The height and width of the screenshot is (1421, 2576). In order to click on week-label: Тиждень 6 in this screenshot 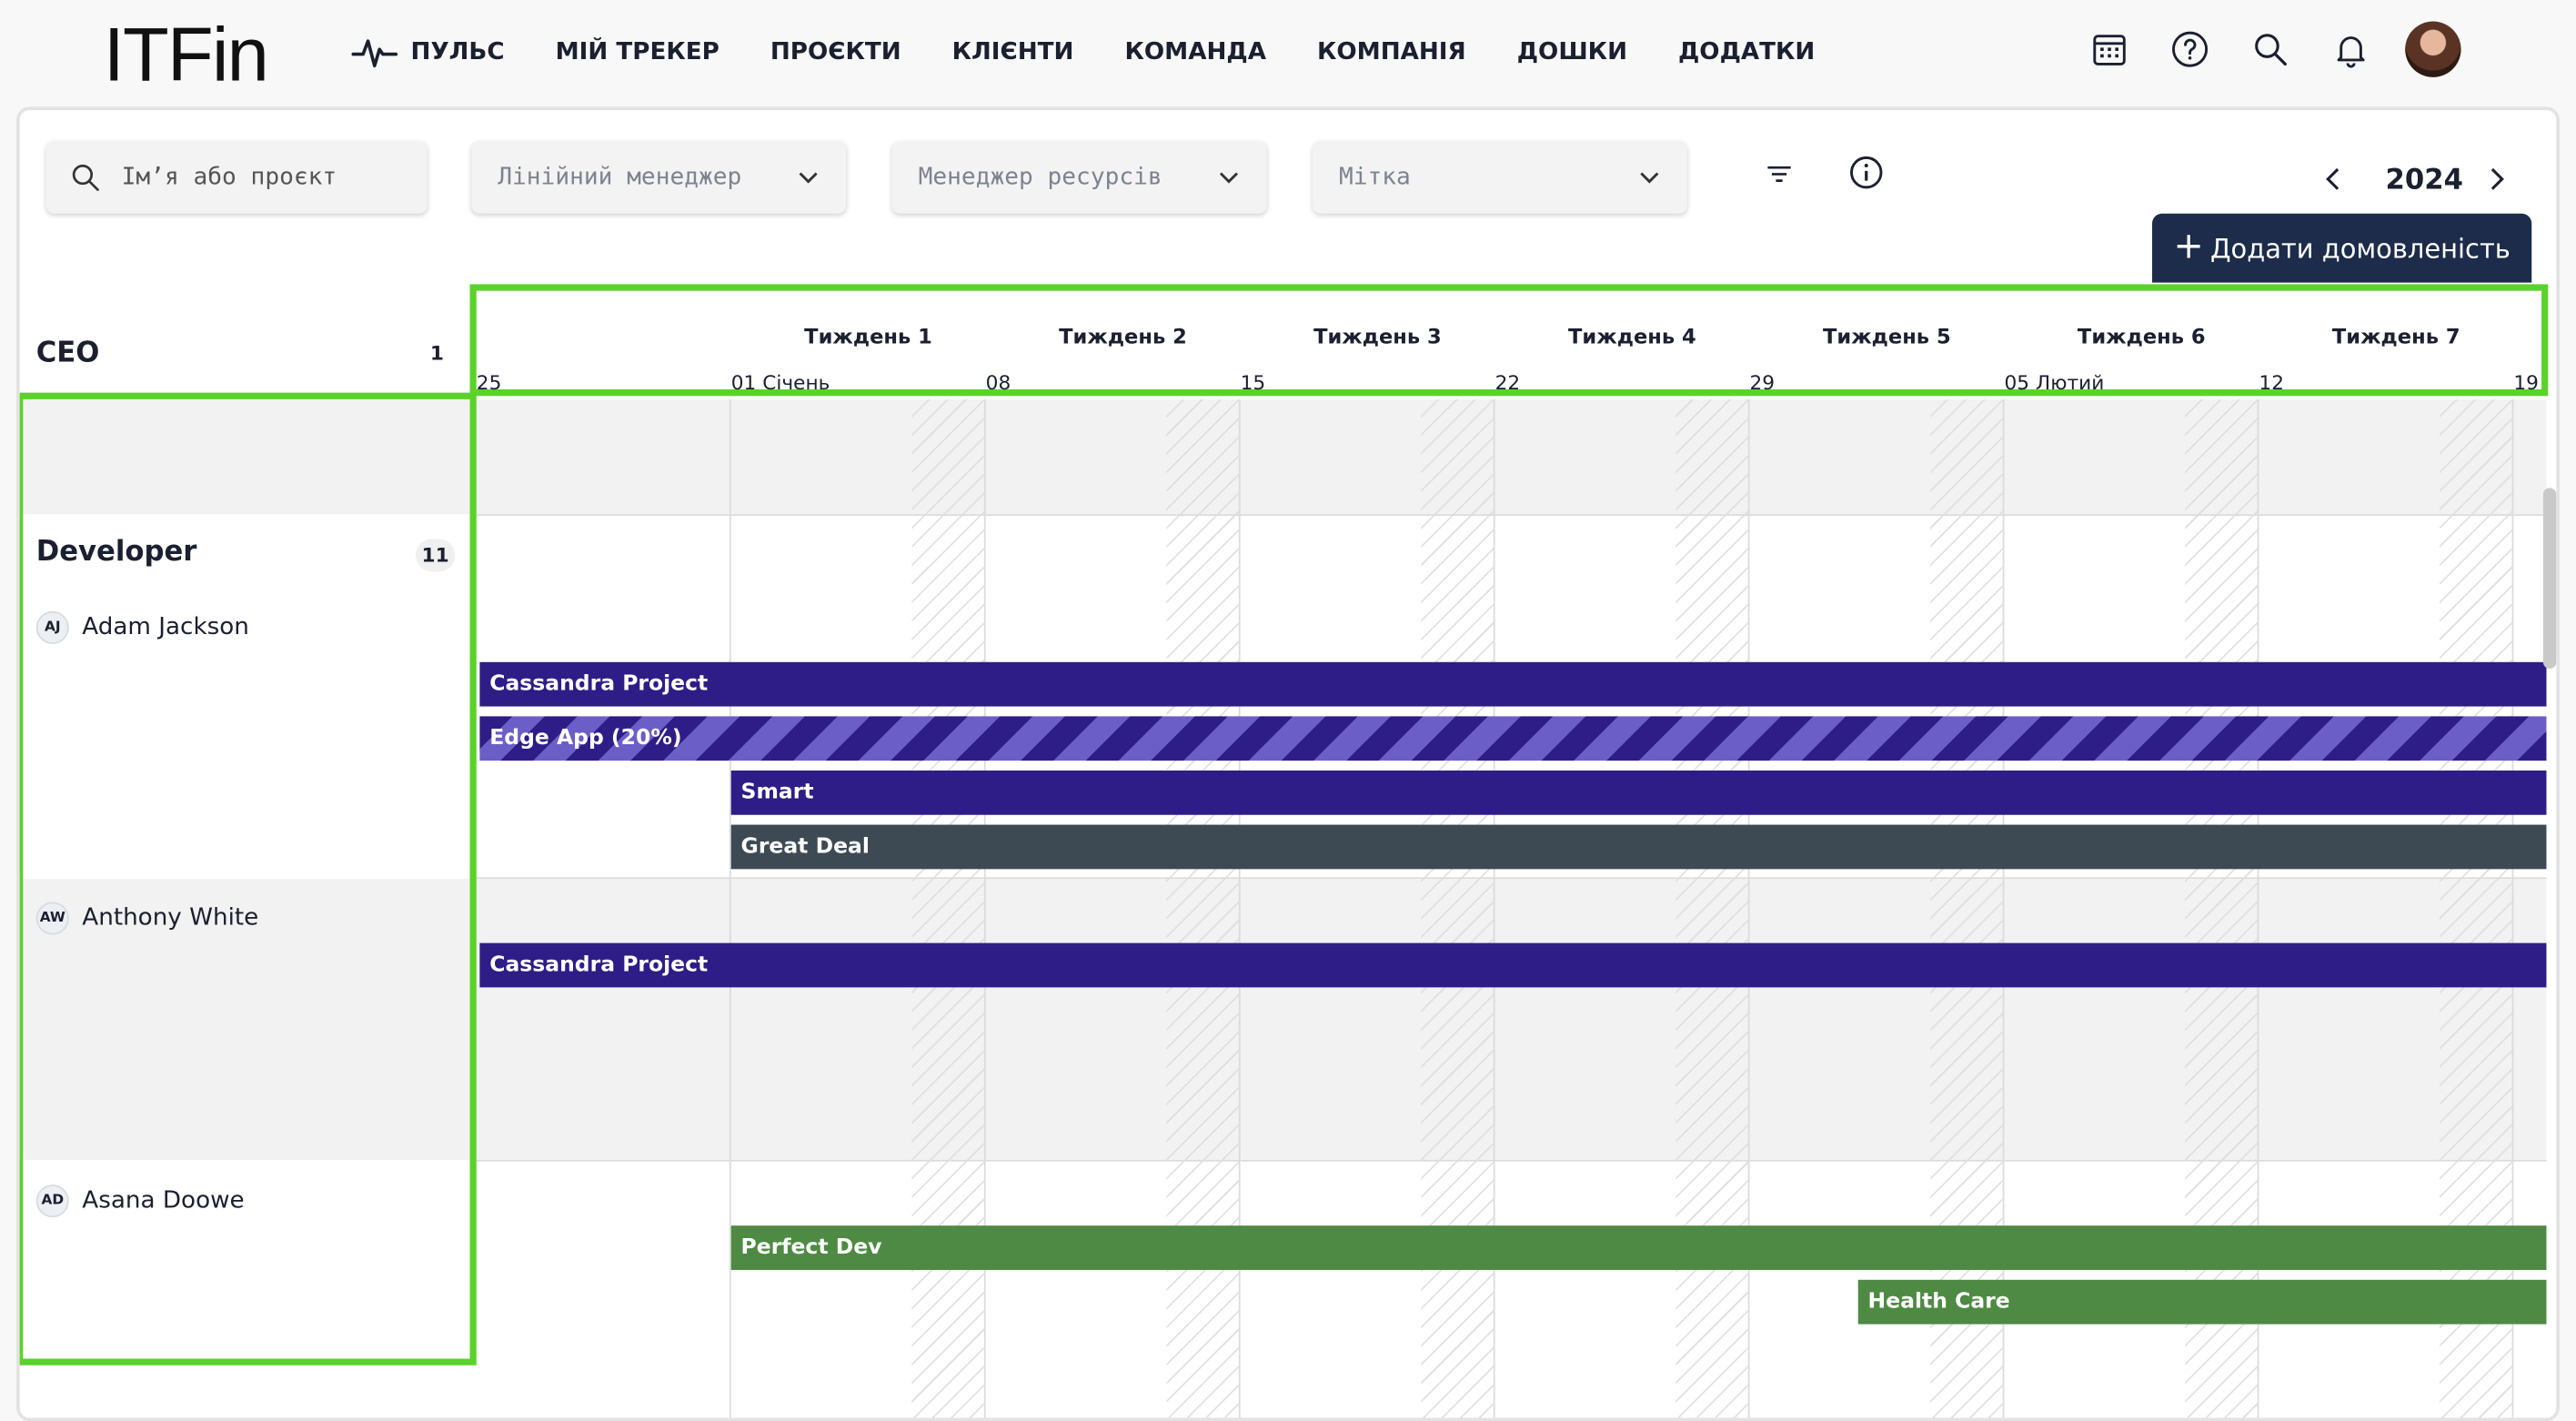, I will do `click(2141, 335)`.